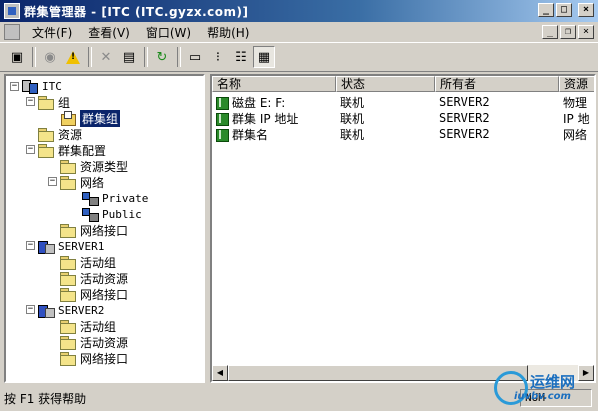 The image size is (598, 411). I want to click on tree-node-net-interfaces: 网络接口, so click(94, 230).